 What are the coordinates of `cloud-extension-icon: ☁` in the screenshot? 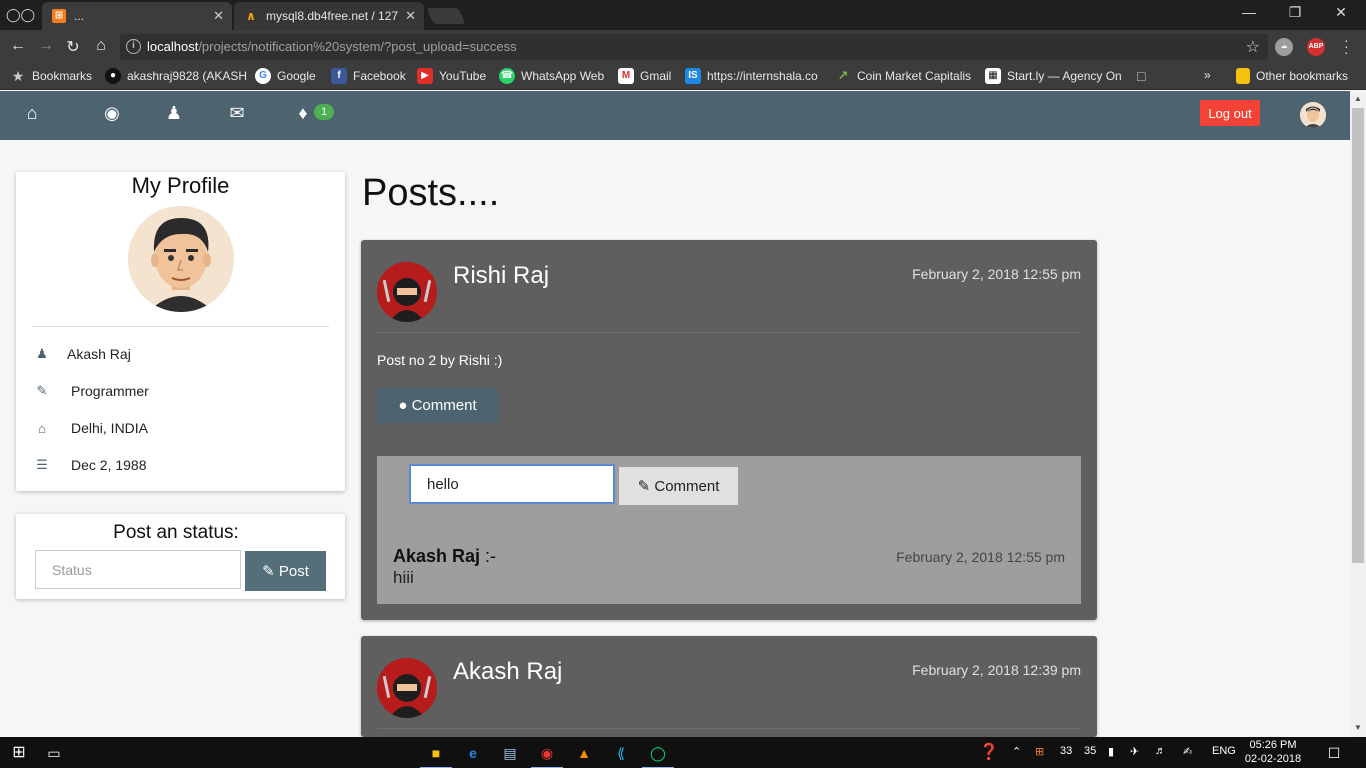 It's located at (1284, 47).